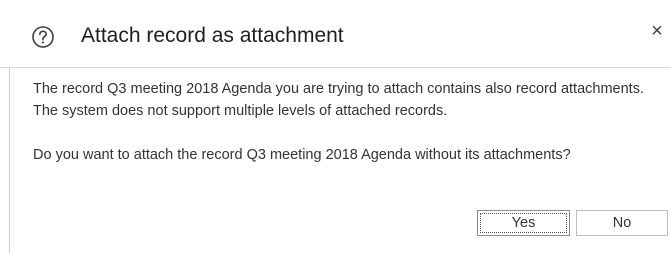 The height and width of the screenshot is (253, 671). I want to click on dialog-title: Attach record as attachment, so click(212, 35).